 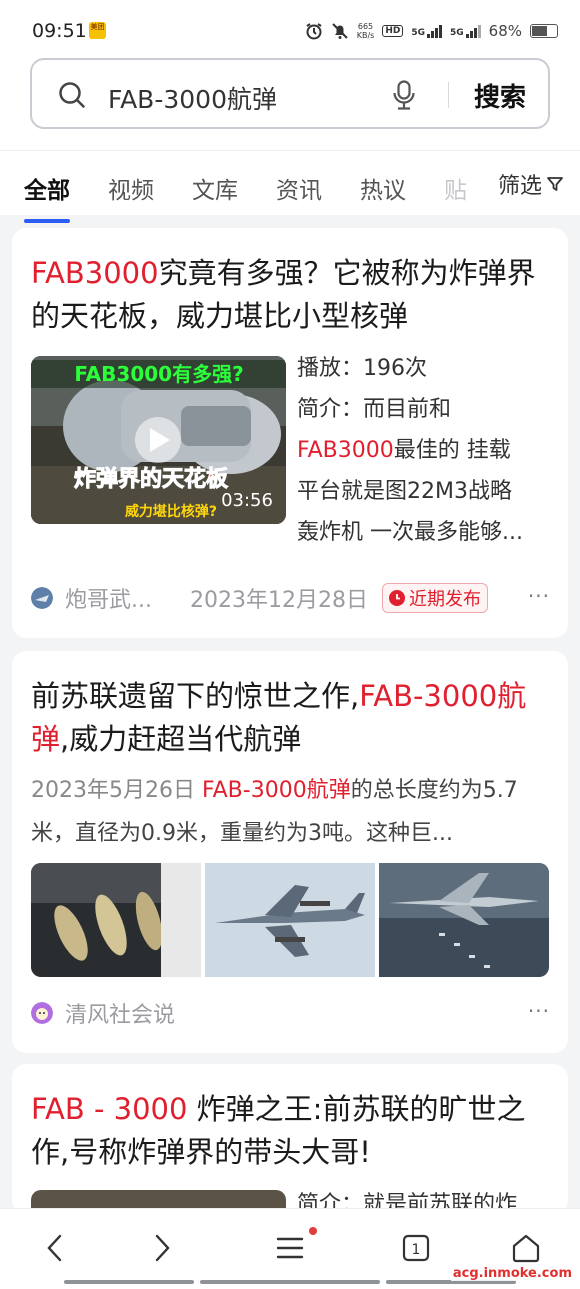 I want to click on battery-percent: 68%, so click(x=505, y=31).